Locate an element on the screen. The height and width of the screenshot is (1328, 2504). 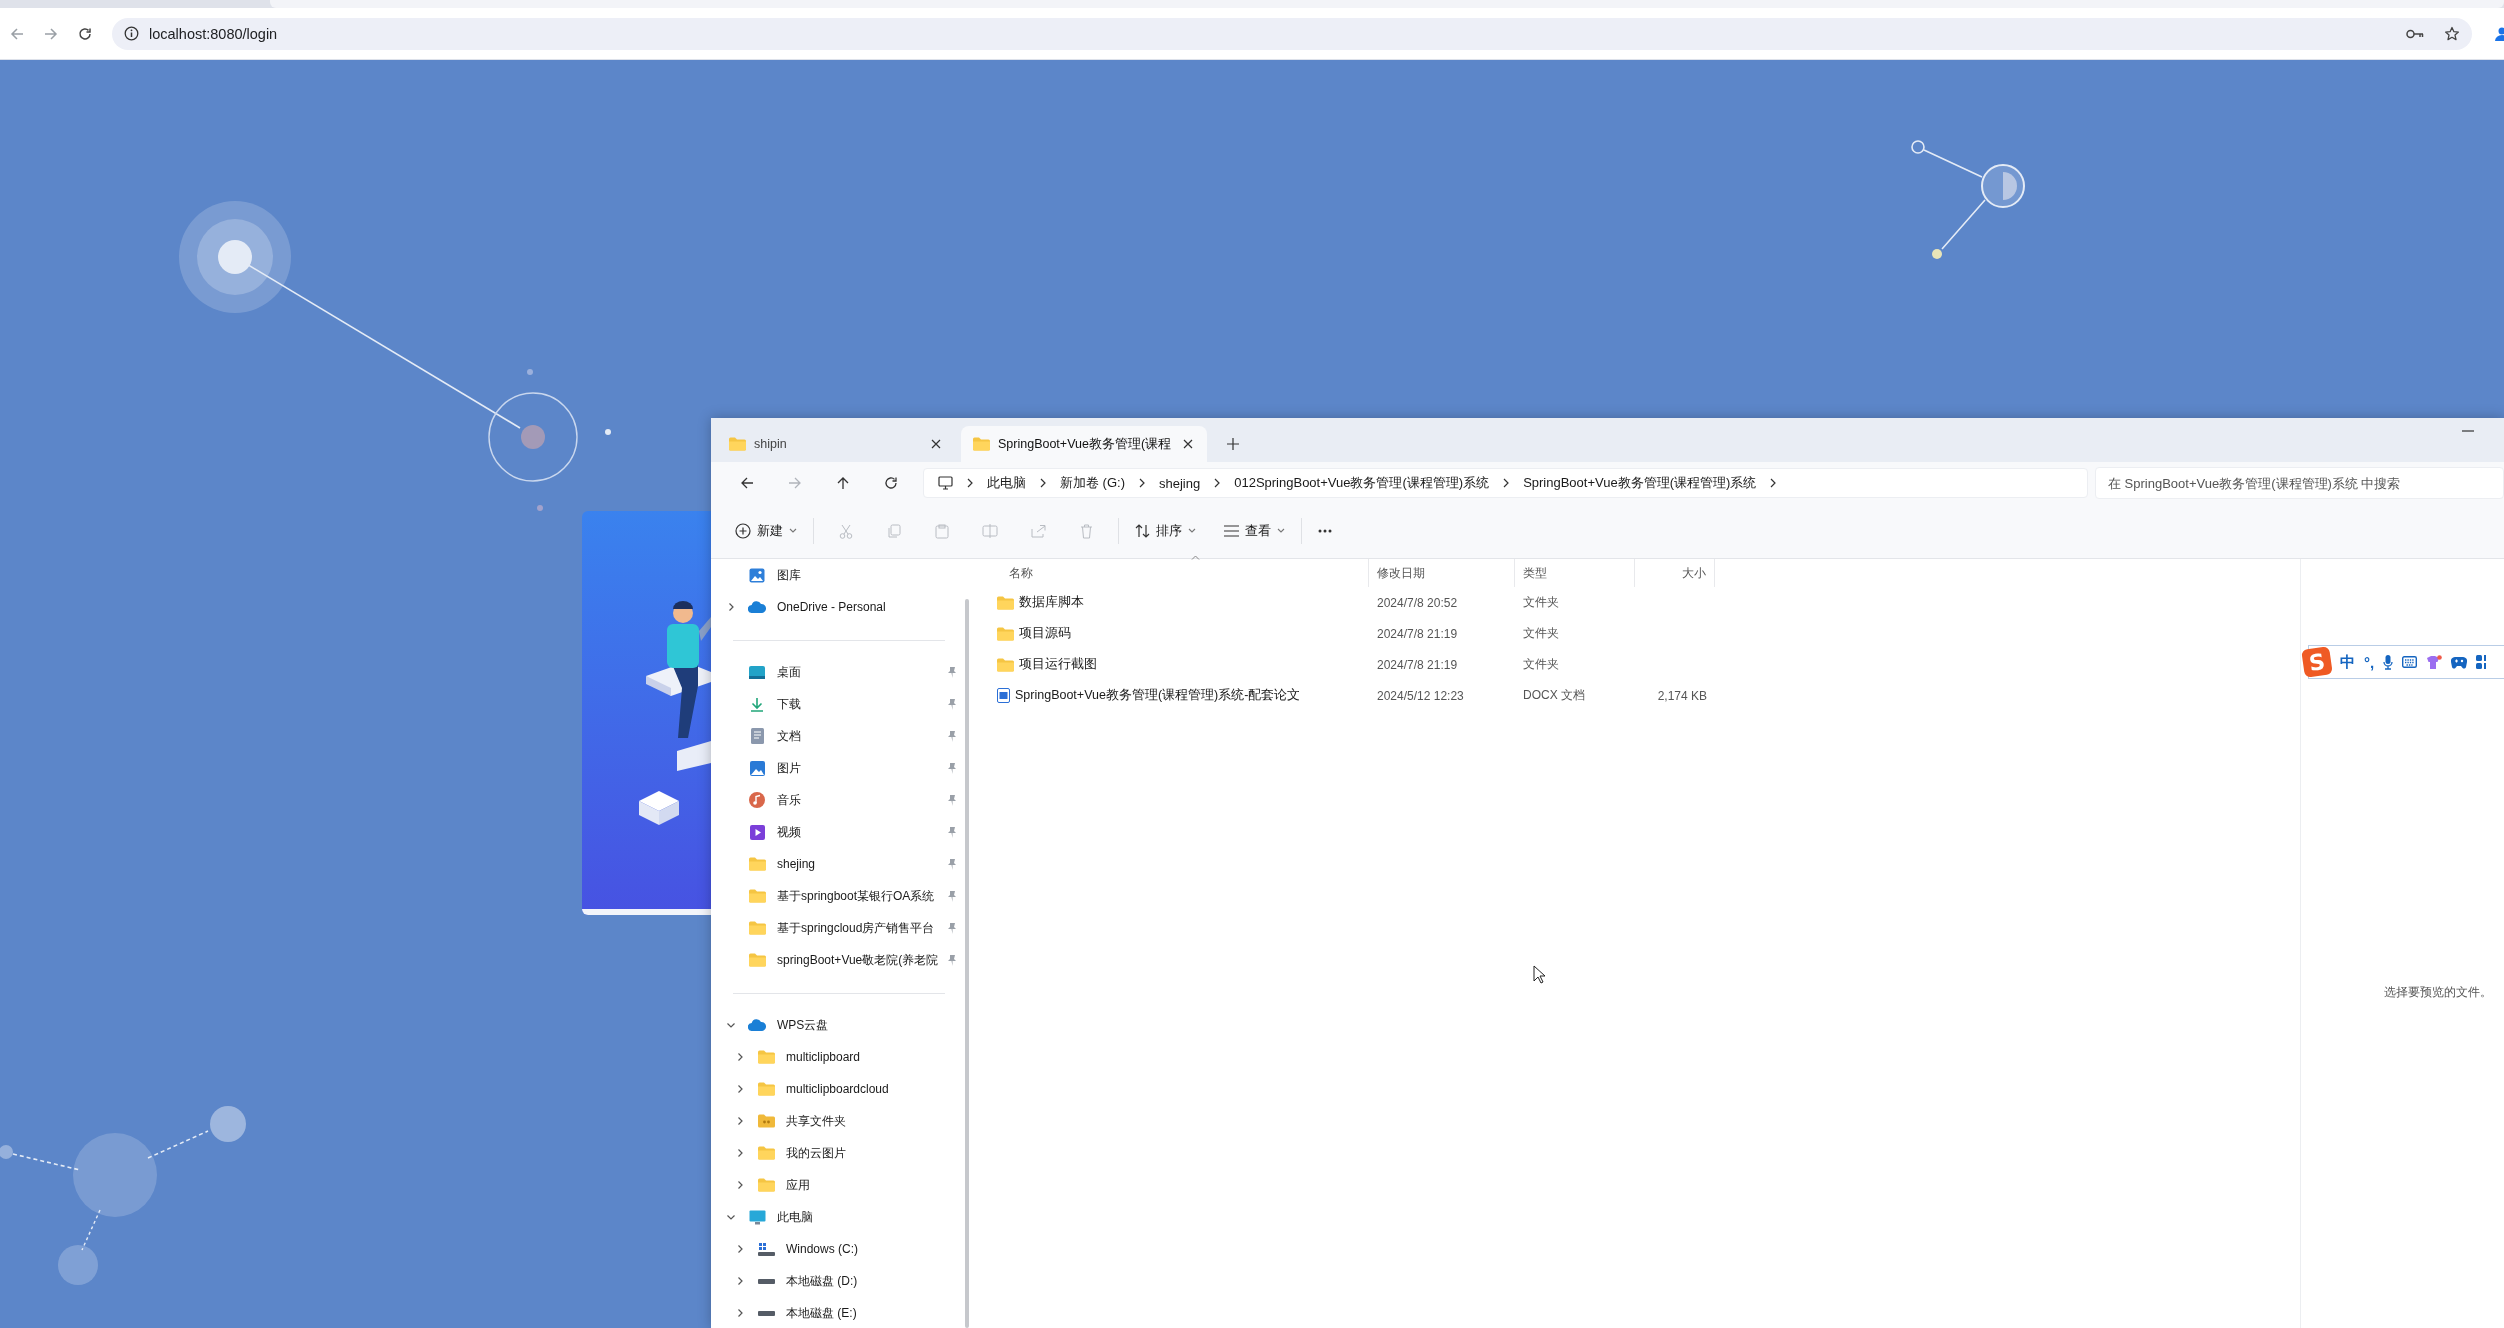
sidebar-item: 此电脑 is located at coordinates (836, 1217).